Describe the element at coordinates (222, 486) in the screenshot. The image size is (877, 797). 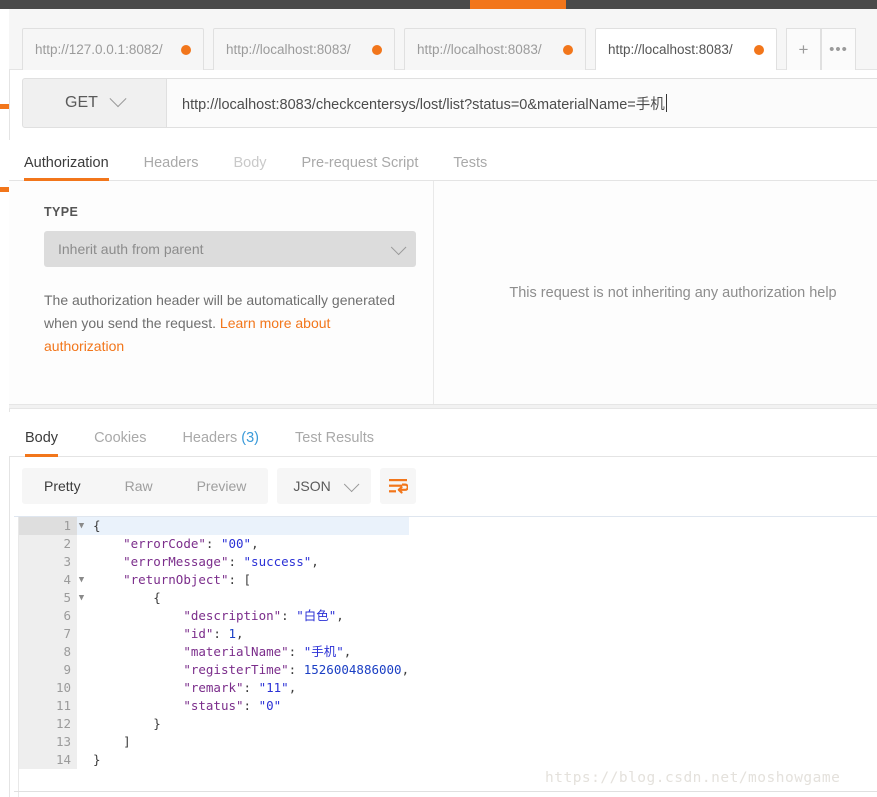
I see `view-mode-preview: Preview` at that location.